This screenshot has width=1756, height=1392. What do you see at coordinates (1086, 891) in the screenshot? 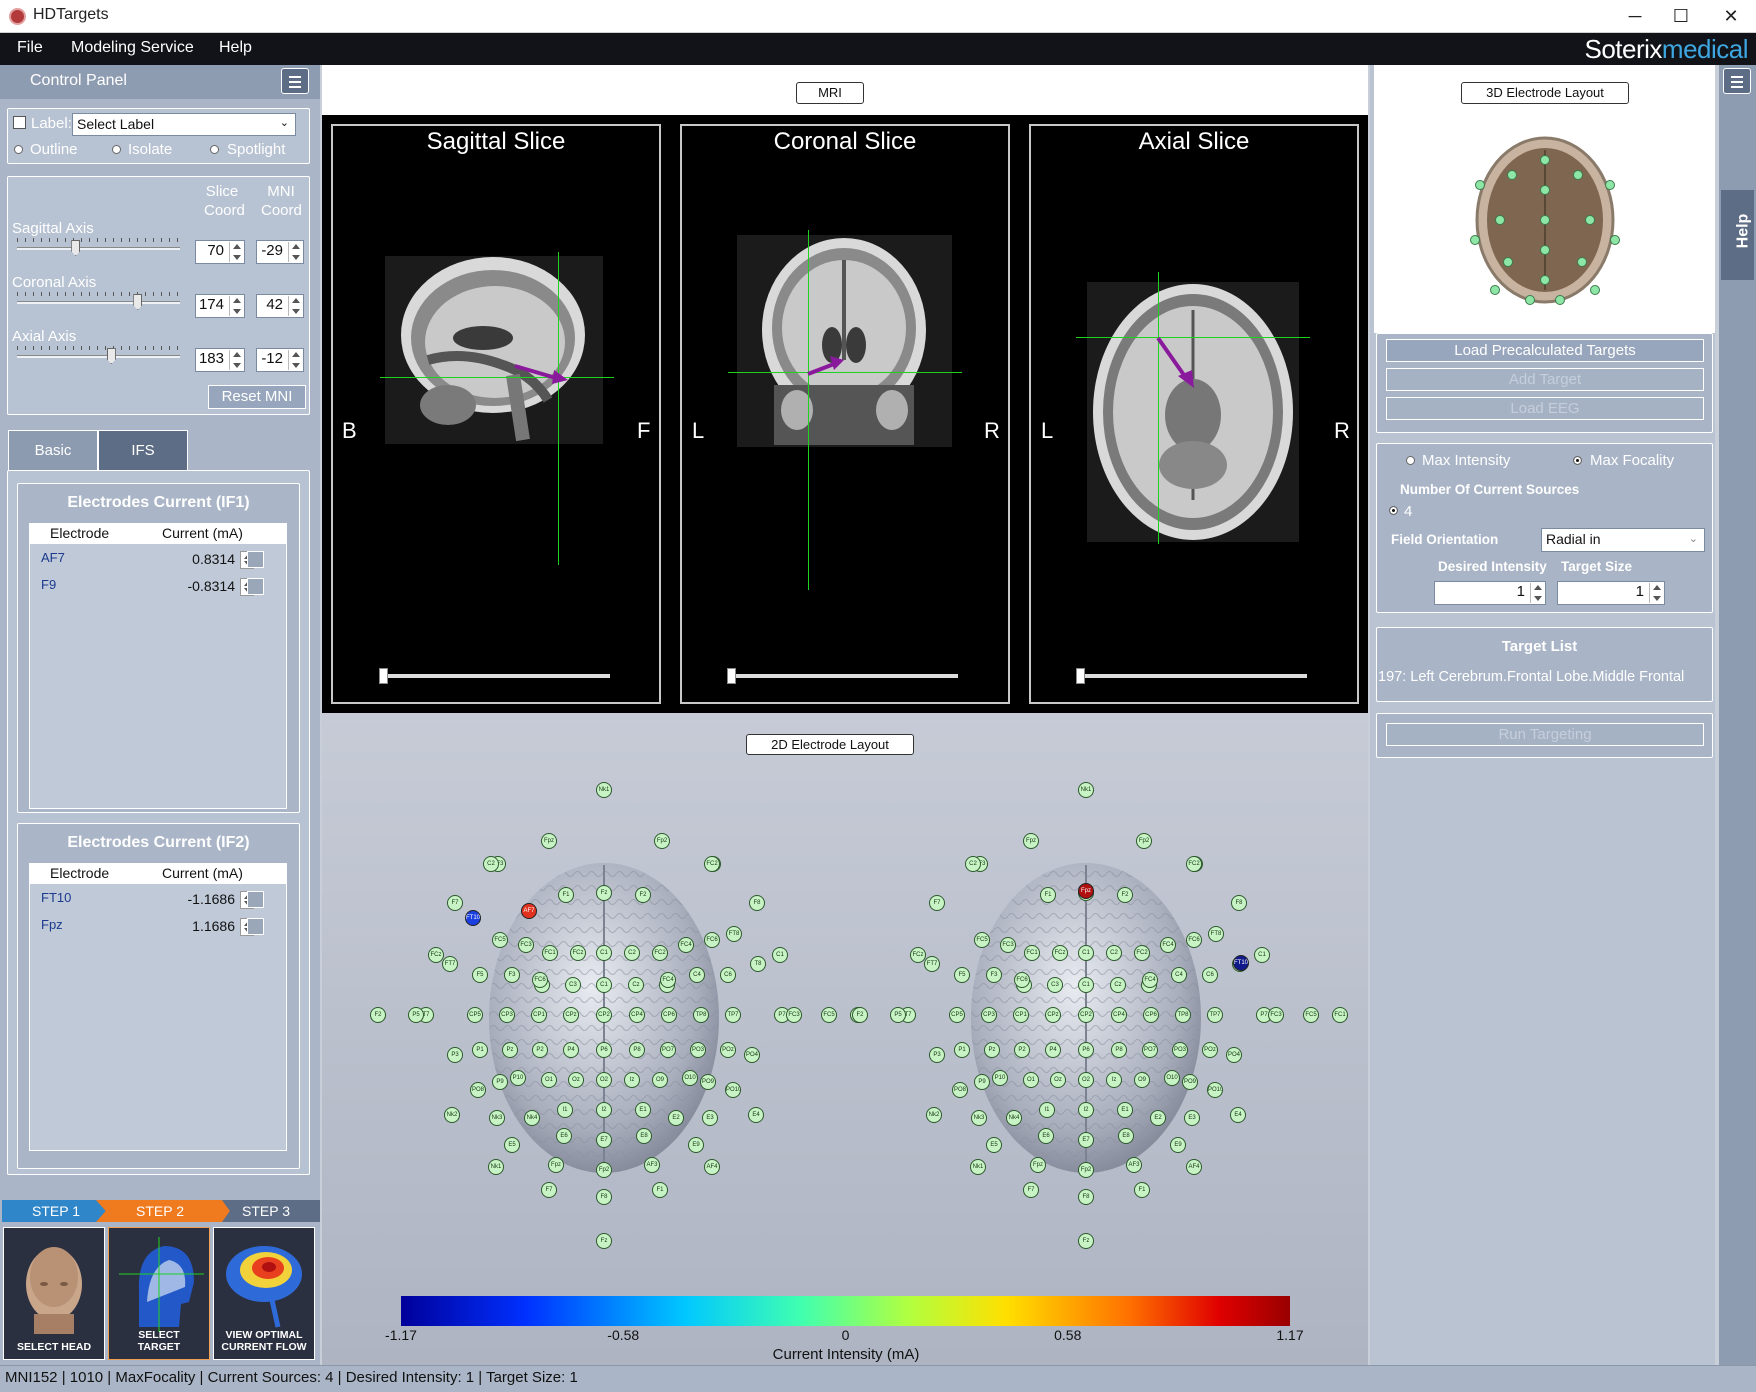
I see `active-electrode: Fpz` at bounding box center [1086, 891].